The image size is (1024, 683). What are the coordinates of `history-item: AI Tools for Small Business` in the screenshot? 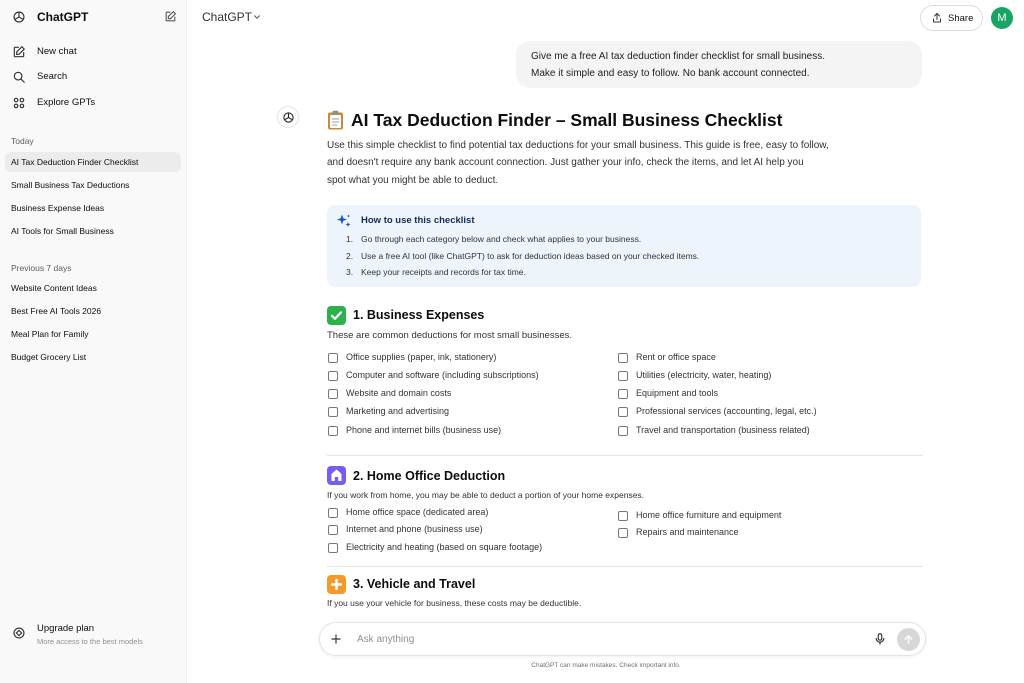 It's located at (93, 231).